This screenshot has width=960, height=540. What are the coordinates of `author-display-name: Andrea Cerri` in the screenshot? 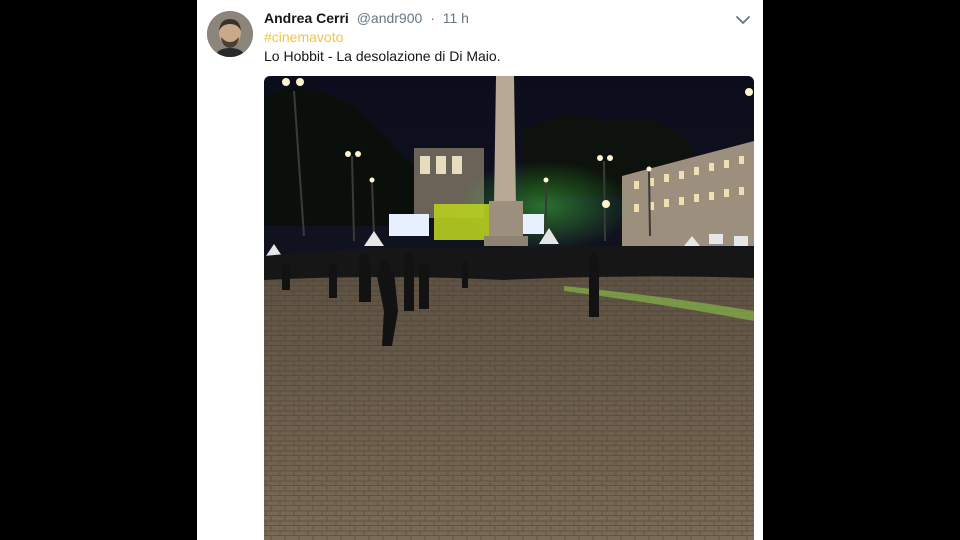 It's located at (306, 18).